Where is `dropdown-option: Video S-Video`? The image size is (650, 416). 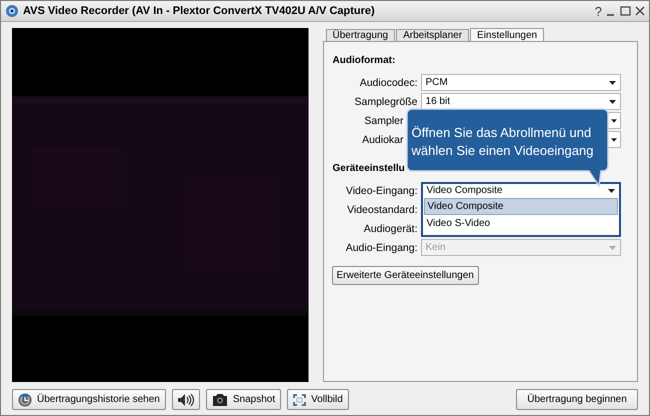 dropdown-option: Video S-Video is located at coordinates (521, 223).